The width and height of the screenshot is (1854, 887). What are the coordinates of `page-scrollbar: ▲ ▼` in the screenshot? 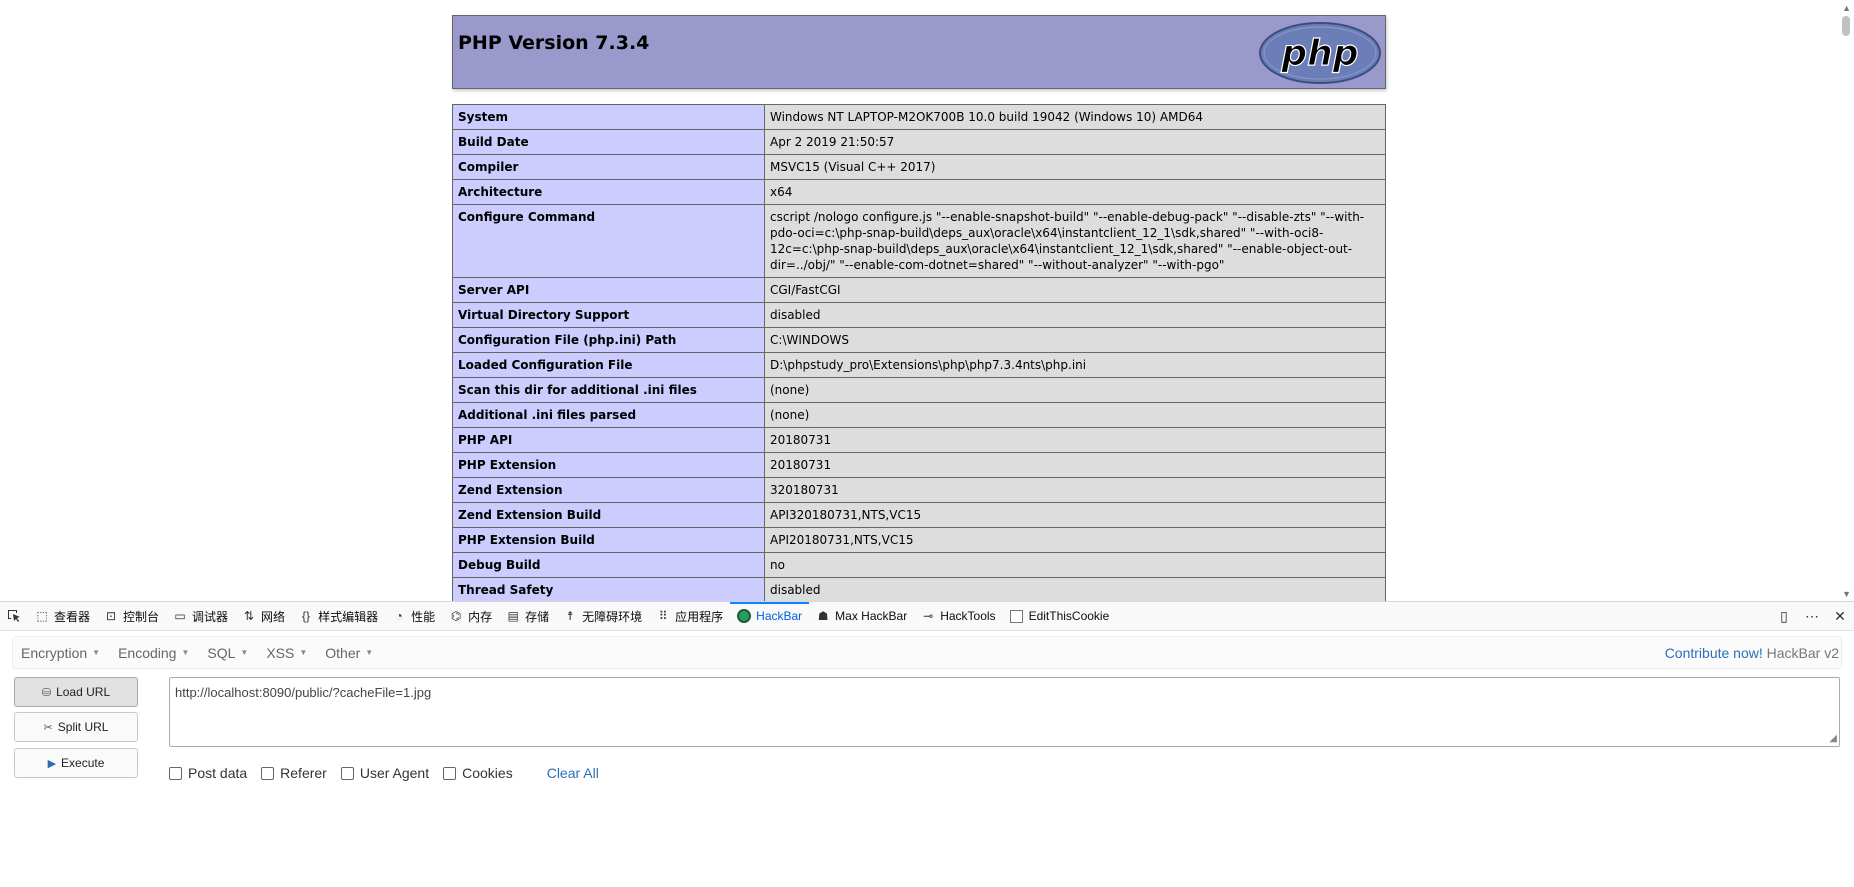 It's located at (1846, 300).